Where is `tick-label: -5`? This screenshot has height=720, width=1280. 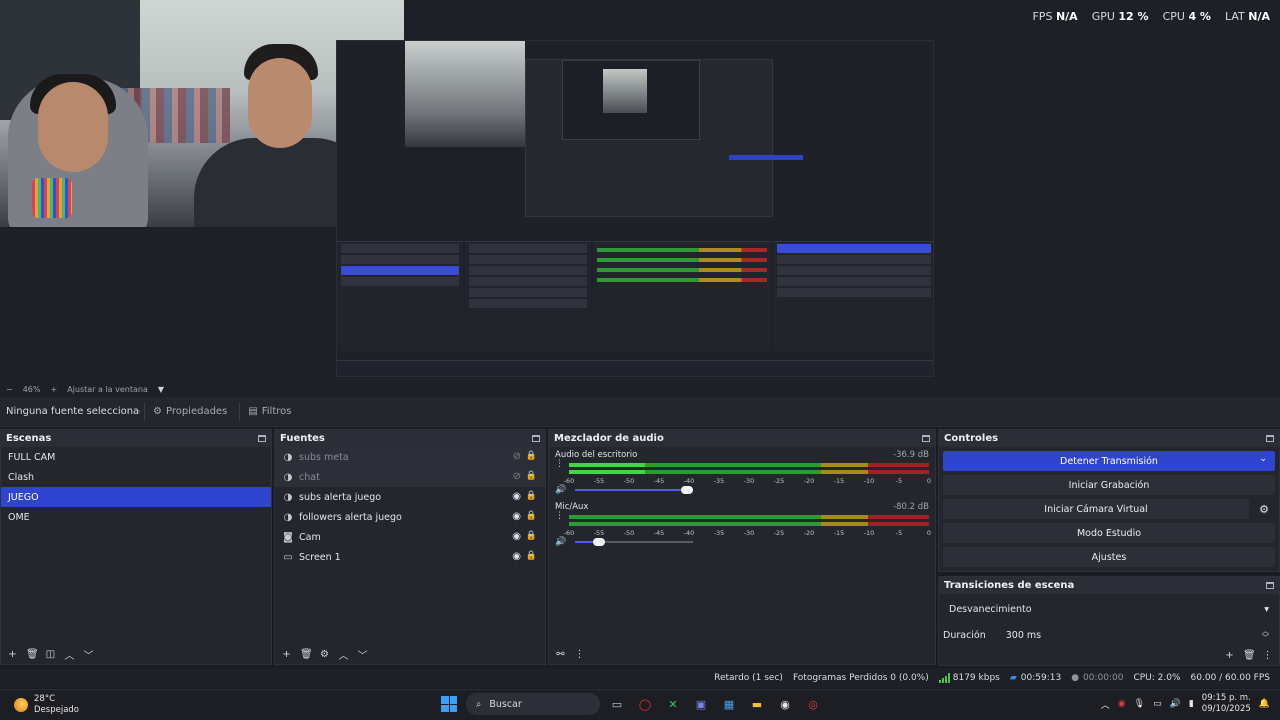 tick-label: -5 is located at coordinates (899, 481).